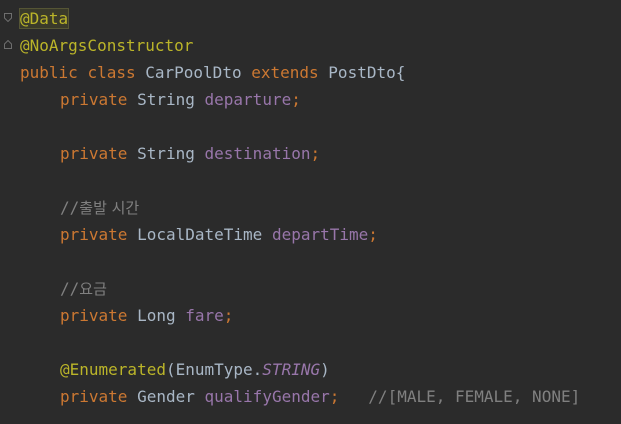 Image resolution: width=621 pixels, height=424 pixels. What do you see at coordinates (267, 396) in the screenshot?
I see `field-qualify-gender: qualifyGender` at bounding box center [267, 396].